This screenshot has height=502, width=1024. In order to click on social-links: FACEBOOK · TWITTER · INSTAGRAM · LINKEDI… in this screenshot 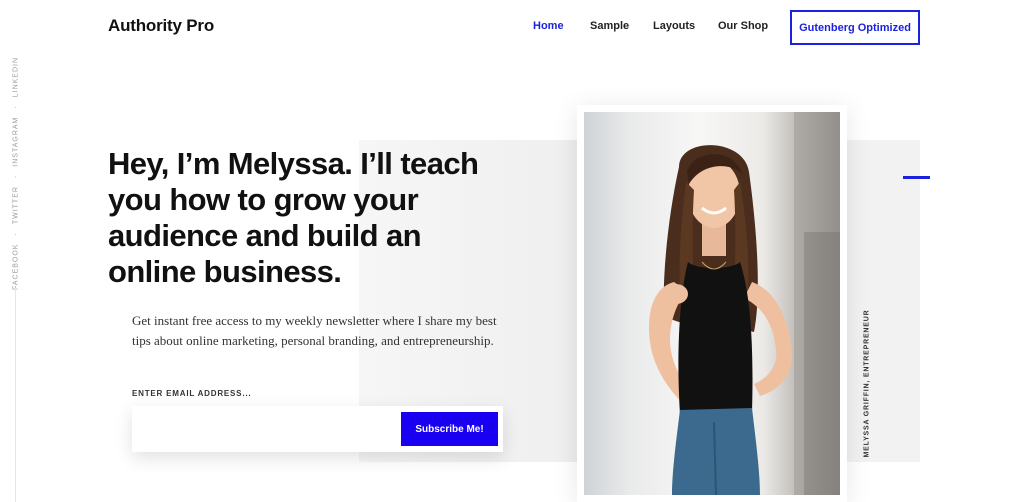, I will do `click(16, 173)`.